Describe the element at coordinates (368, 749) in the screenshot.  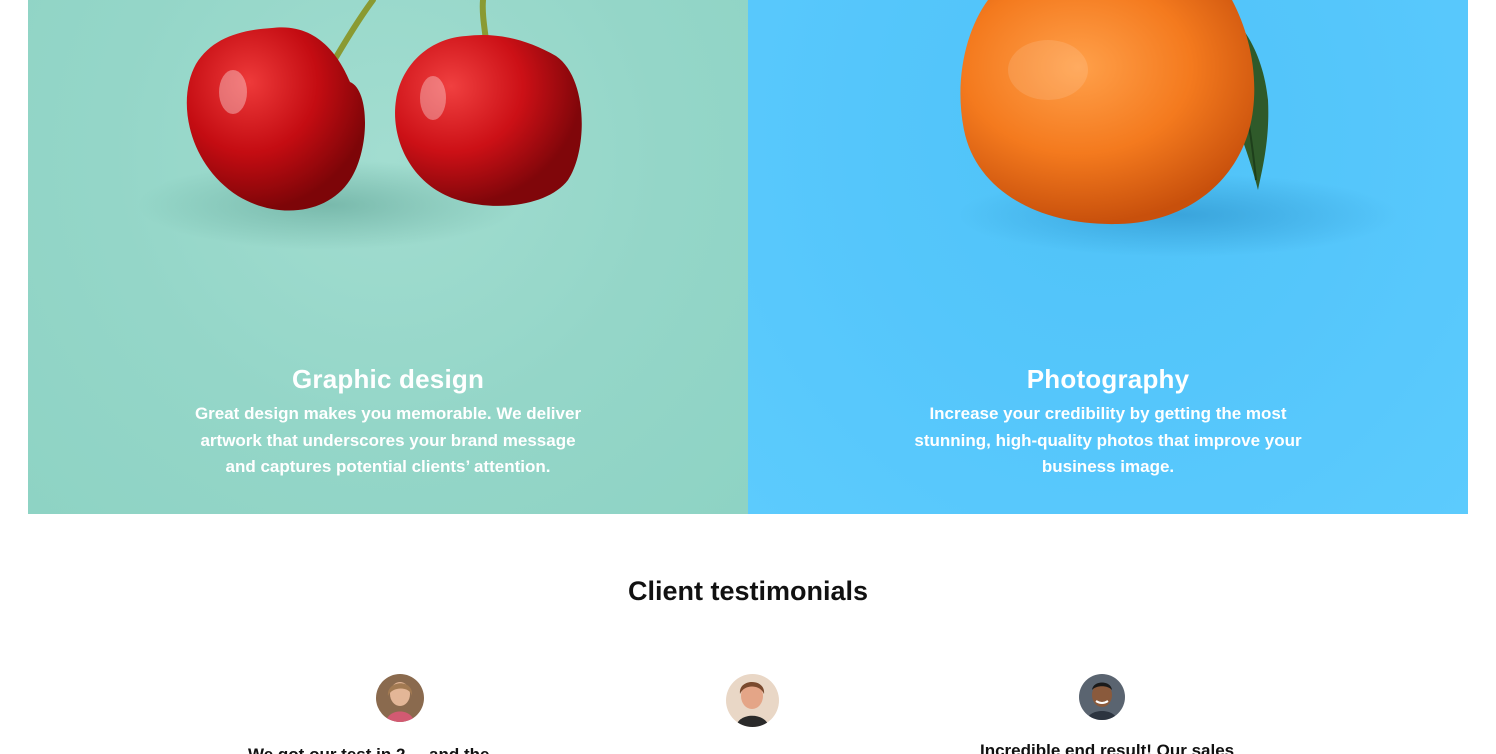
I see `testimonial-quote-1: We got our test in 2 ... and the` at that location.